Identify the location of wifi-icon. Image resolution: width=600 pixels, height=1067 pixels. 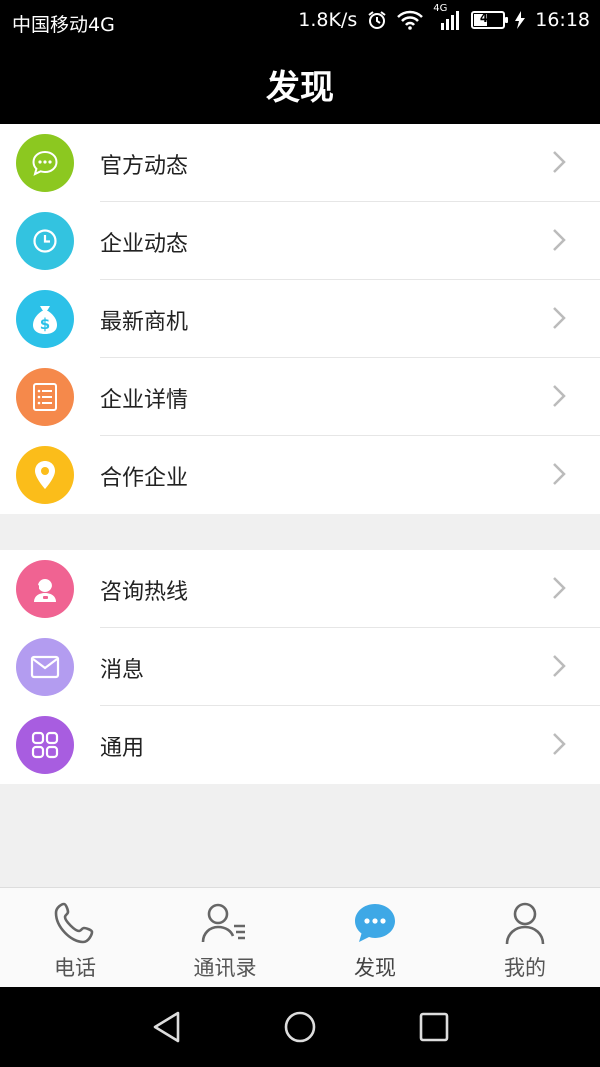
(410, 20).